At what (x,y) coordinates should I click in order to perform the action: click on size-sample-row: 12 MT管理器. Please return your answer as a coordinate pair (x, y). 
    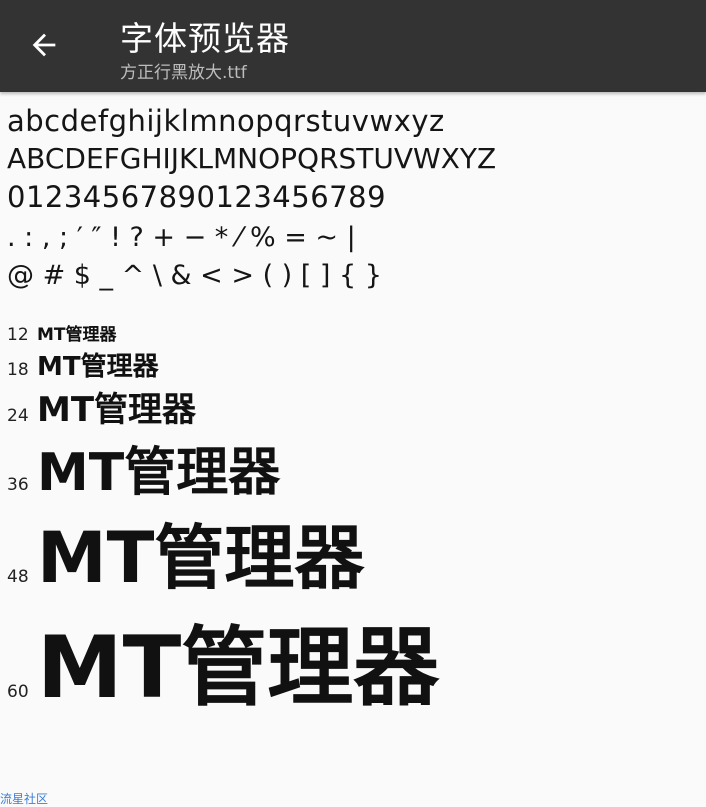
    Looking at the image, I should click on (62, 332).